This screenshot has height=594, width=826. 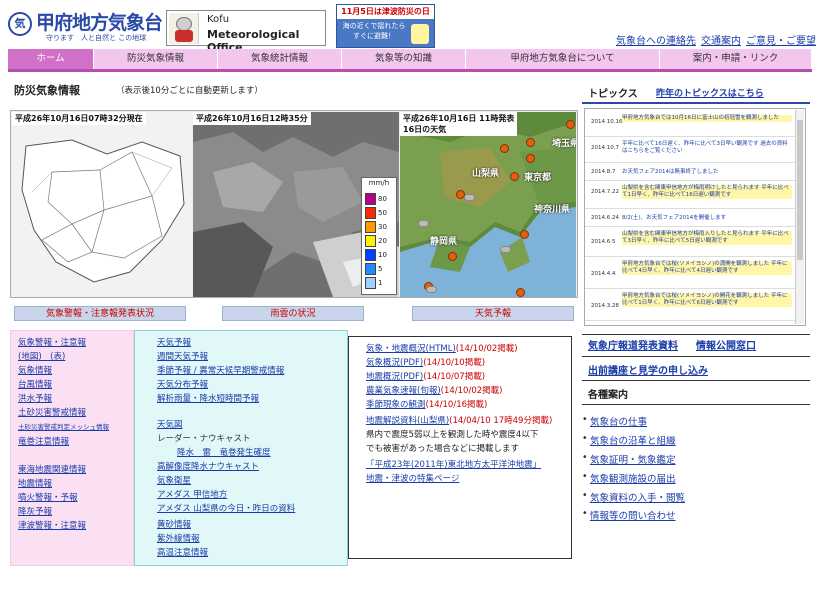 I want to click on legend-10-swatch, so click(x=370, y=255).